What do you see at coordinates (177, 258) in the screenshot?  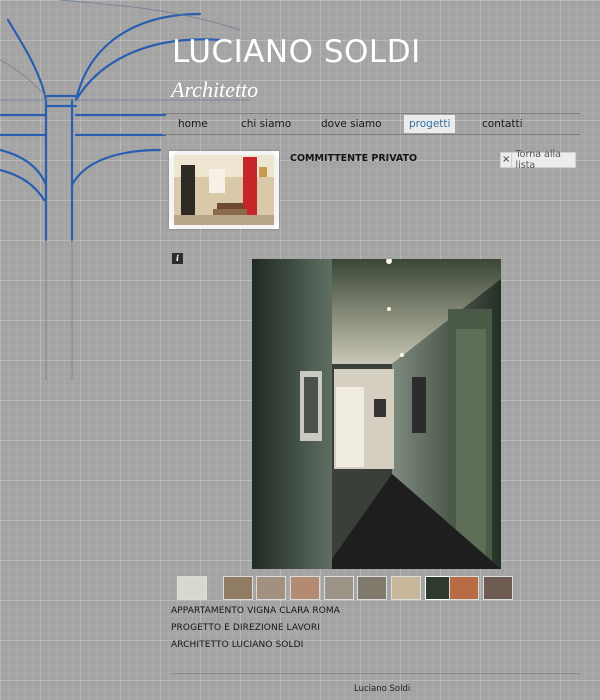 I see `info-icon: i` at bounding box center [177, 258].